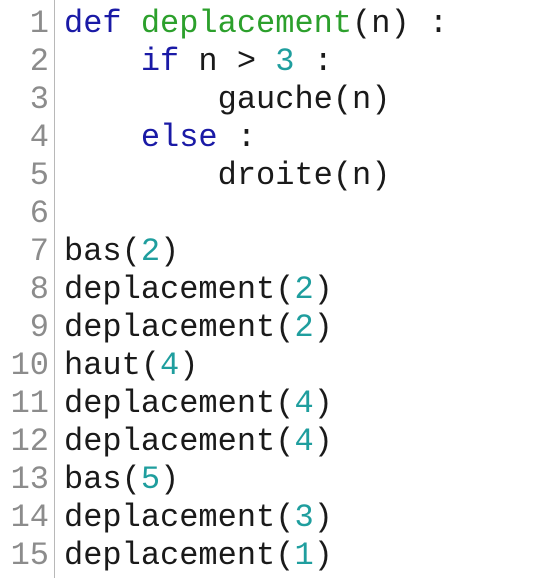 This screenshot has width=548, height=578. What do you see at coordinates (160, 61) in the screenshot?
I see `keyword-token: if` at bounding box center [160, 61].